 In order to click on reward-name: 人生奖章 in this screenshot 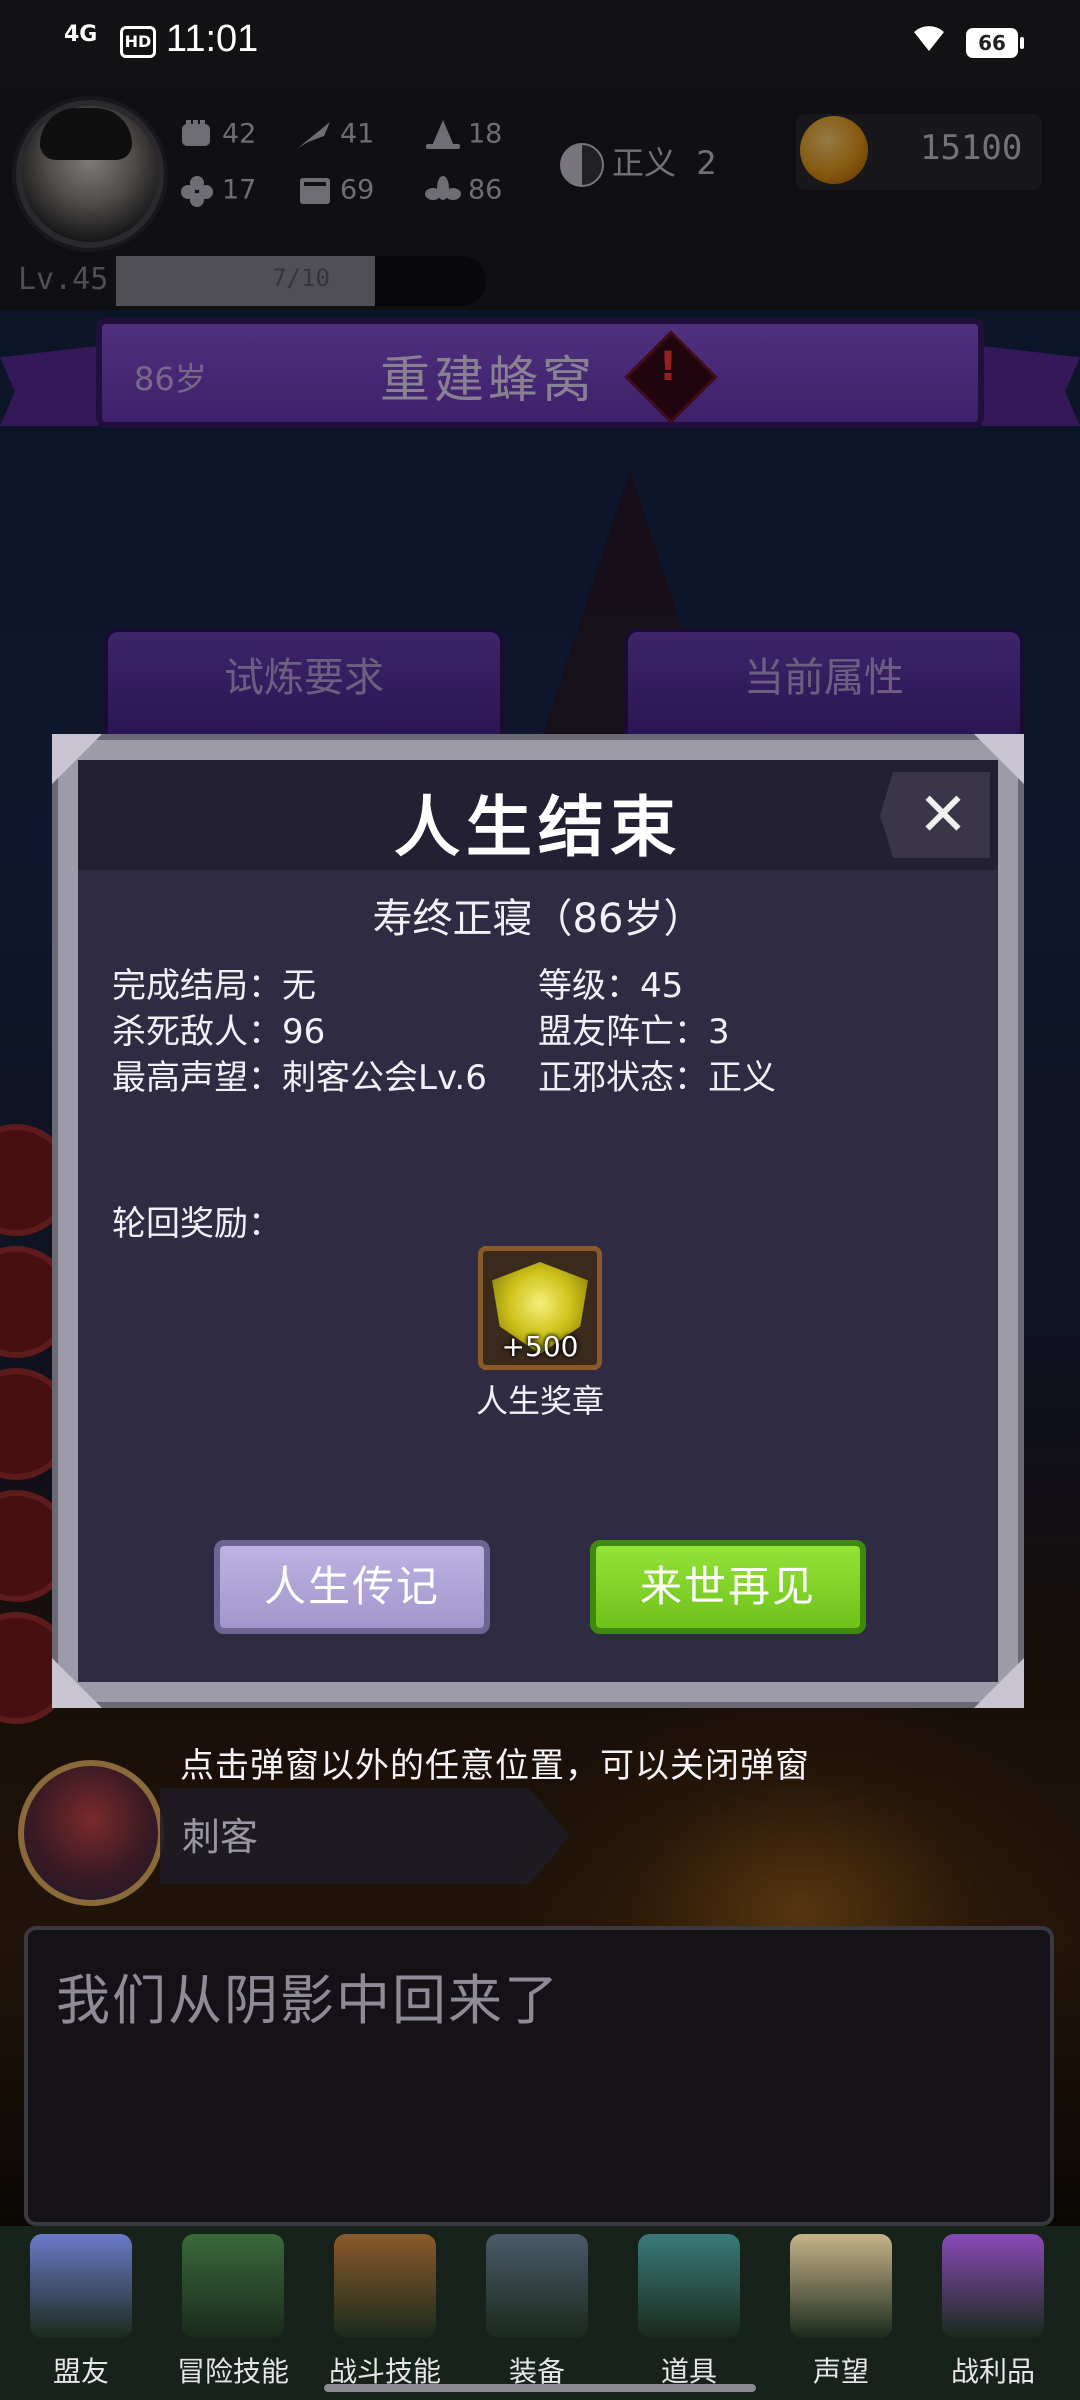, I will do `click(539, 1401)`.